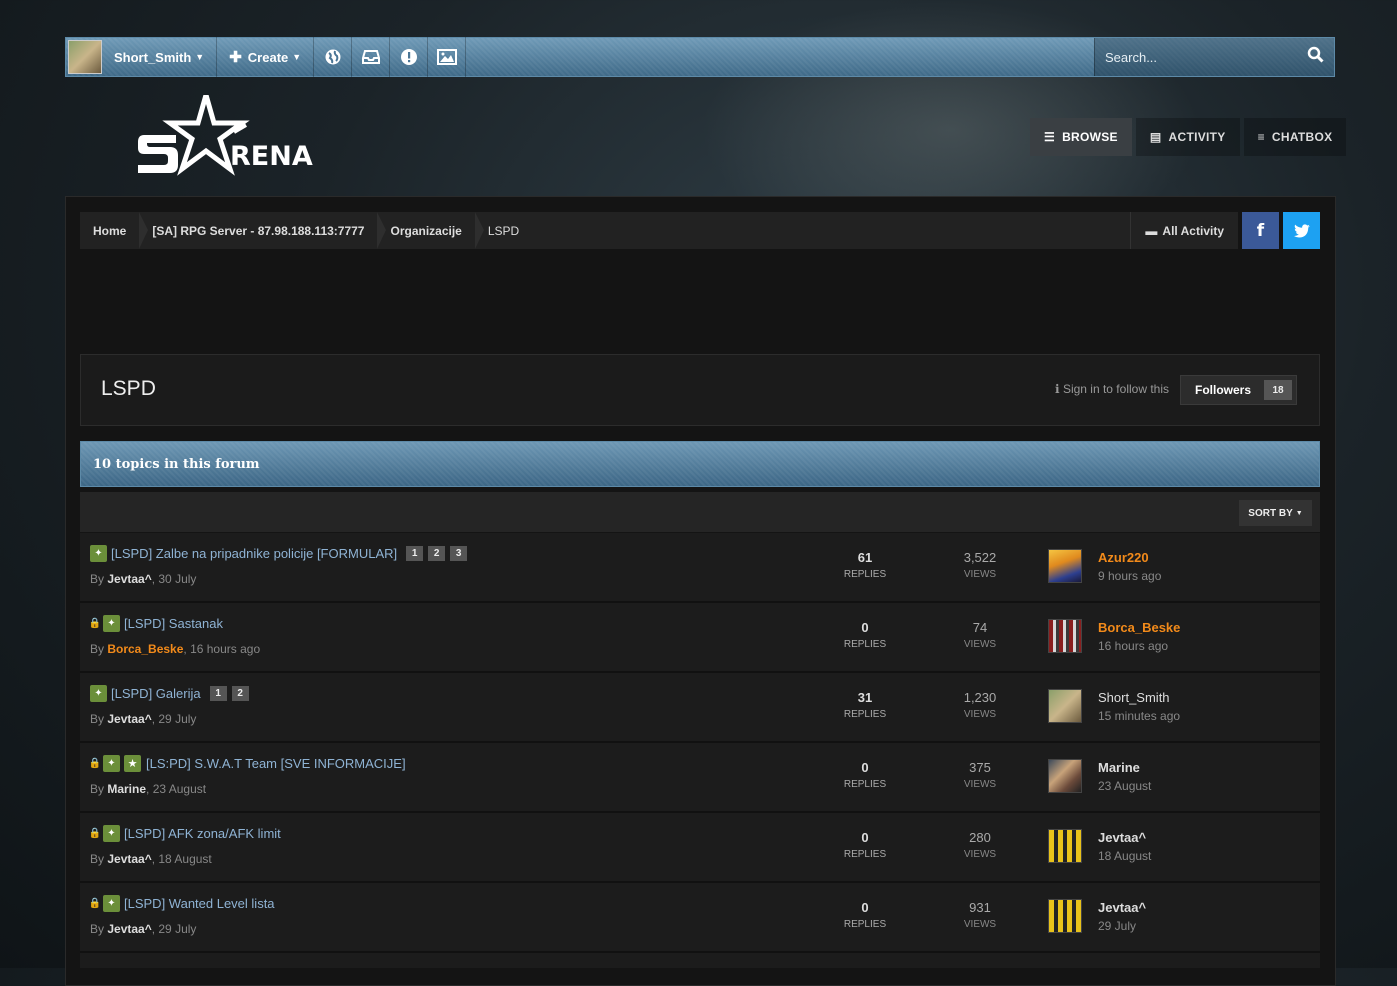  Describe the element at coordinates (1117, 926) in the screenshot. I see `last-post-time: 29 July` at that location.